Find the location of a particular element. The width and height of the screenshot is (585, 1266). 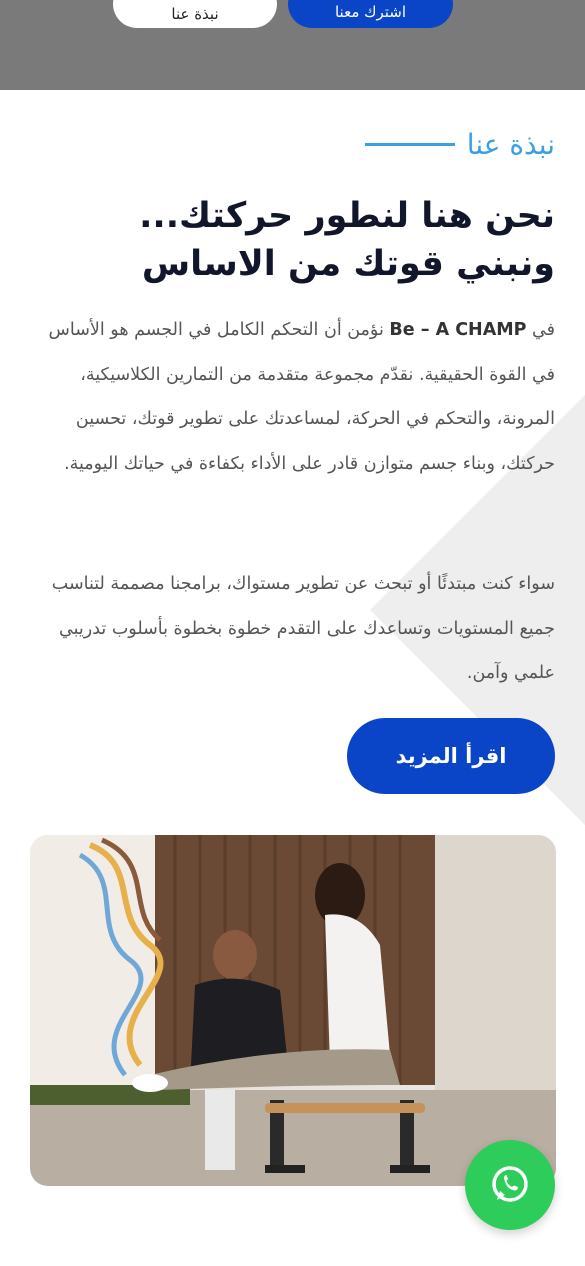

section-eyebrow: نبذة عنا is located at coordinates (459, 144).